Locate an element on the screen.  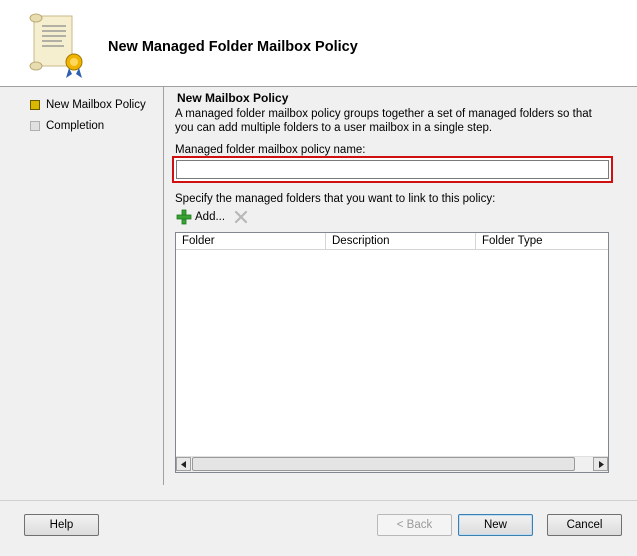
arrow-left-icon is located at coordinates (183, 464).